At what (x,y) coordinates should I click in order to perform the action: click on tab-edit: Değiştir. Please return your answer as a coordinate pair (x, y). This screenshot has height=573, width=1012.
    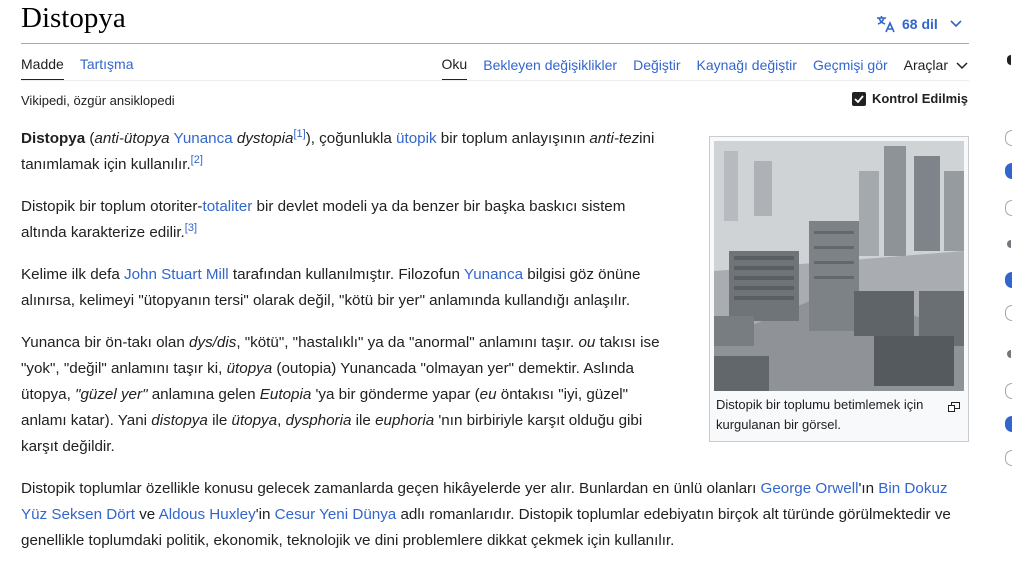
    Looking at the image, I should click on (656, 68).